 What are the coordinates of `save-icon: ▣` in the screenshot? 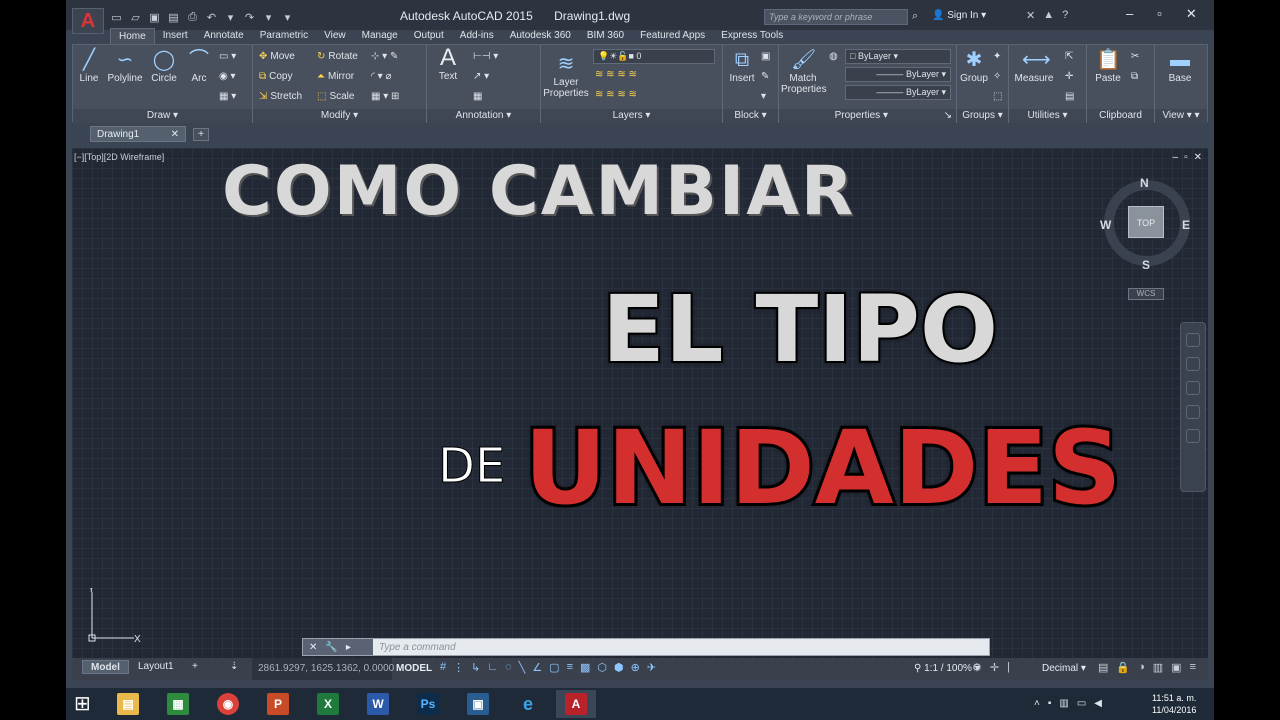 It's located at (154, 17).